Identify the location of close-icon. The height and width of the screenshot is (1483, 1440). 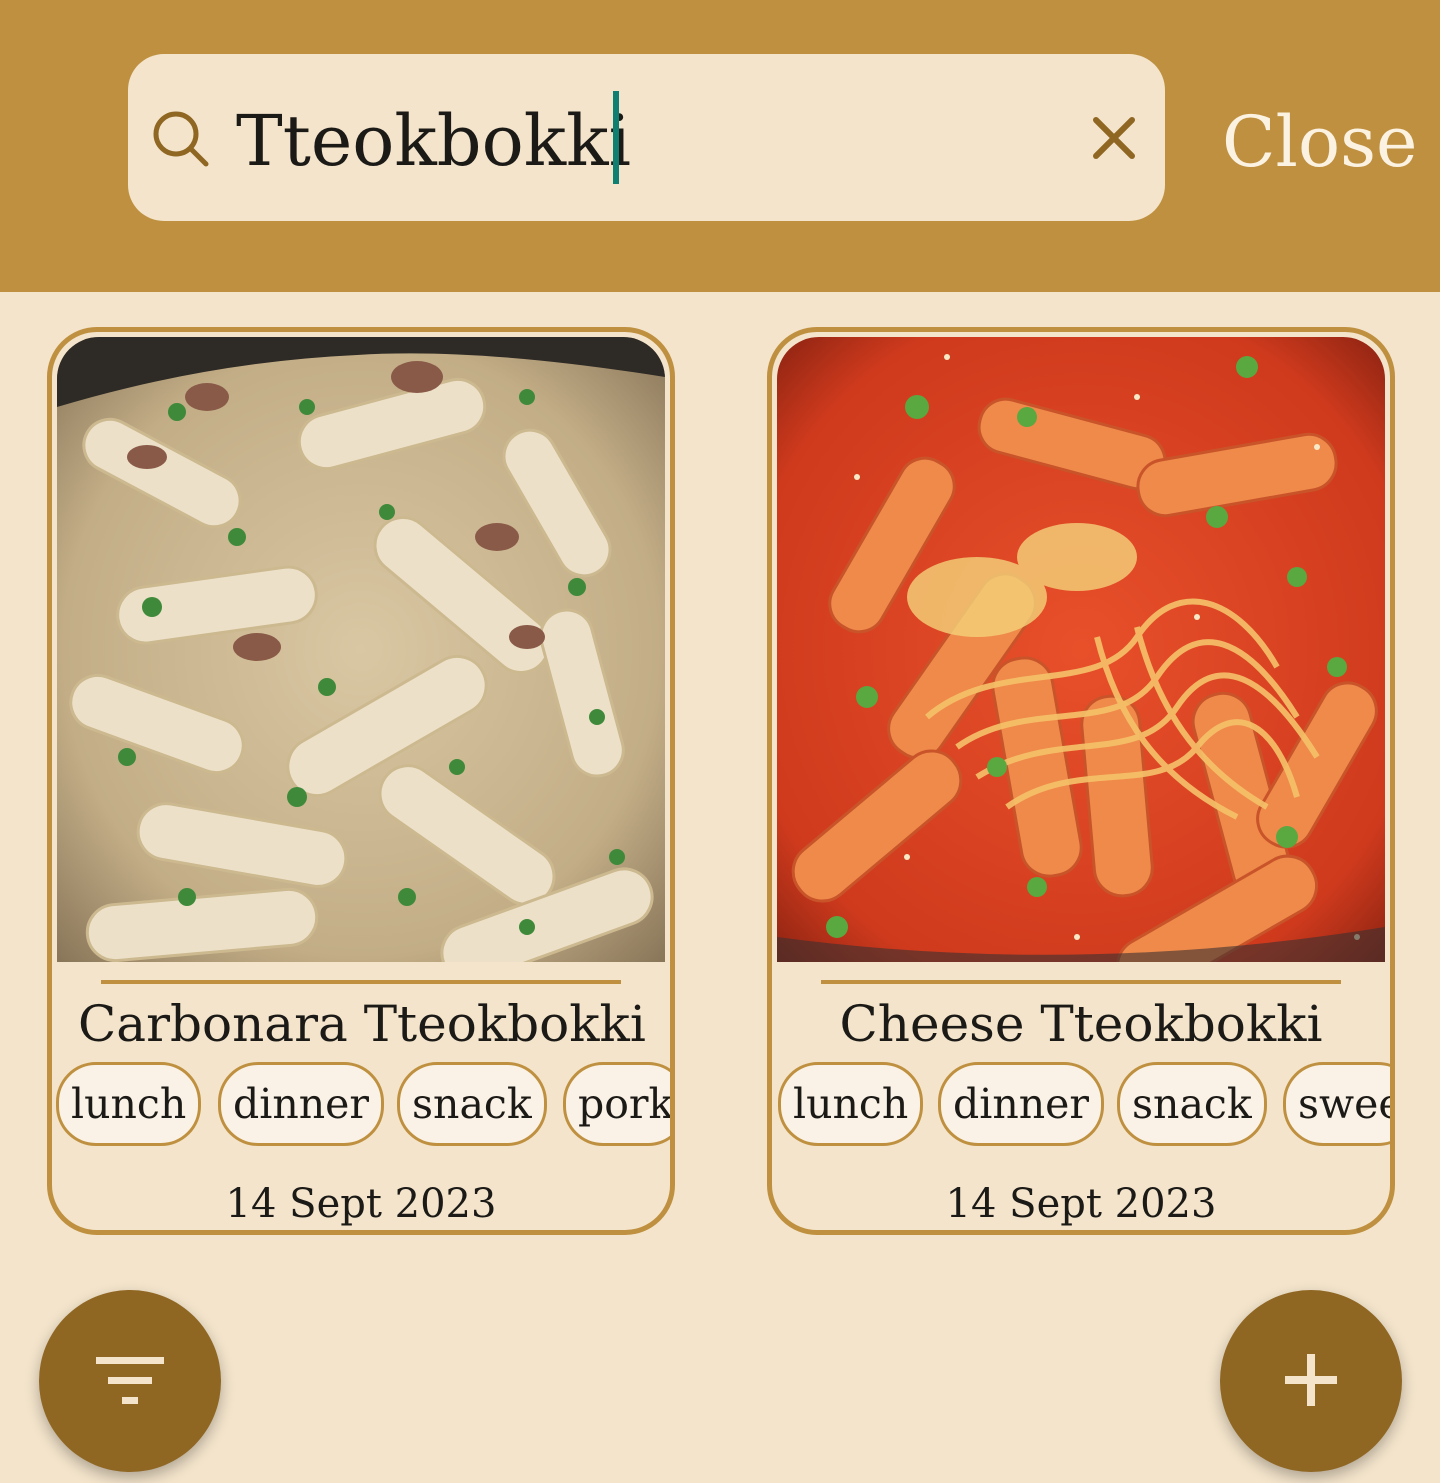
(1114, 138).